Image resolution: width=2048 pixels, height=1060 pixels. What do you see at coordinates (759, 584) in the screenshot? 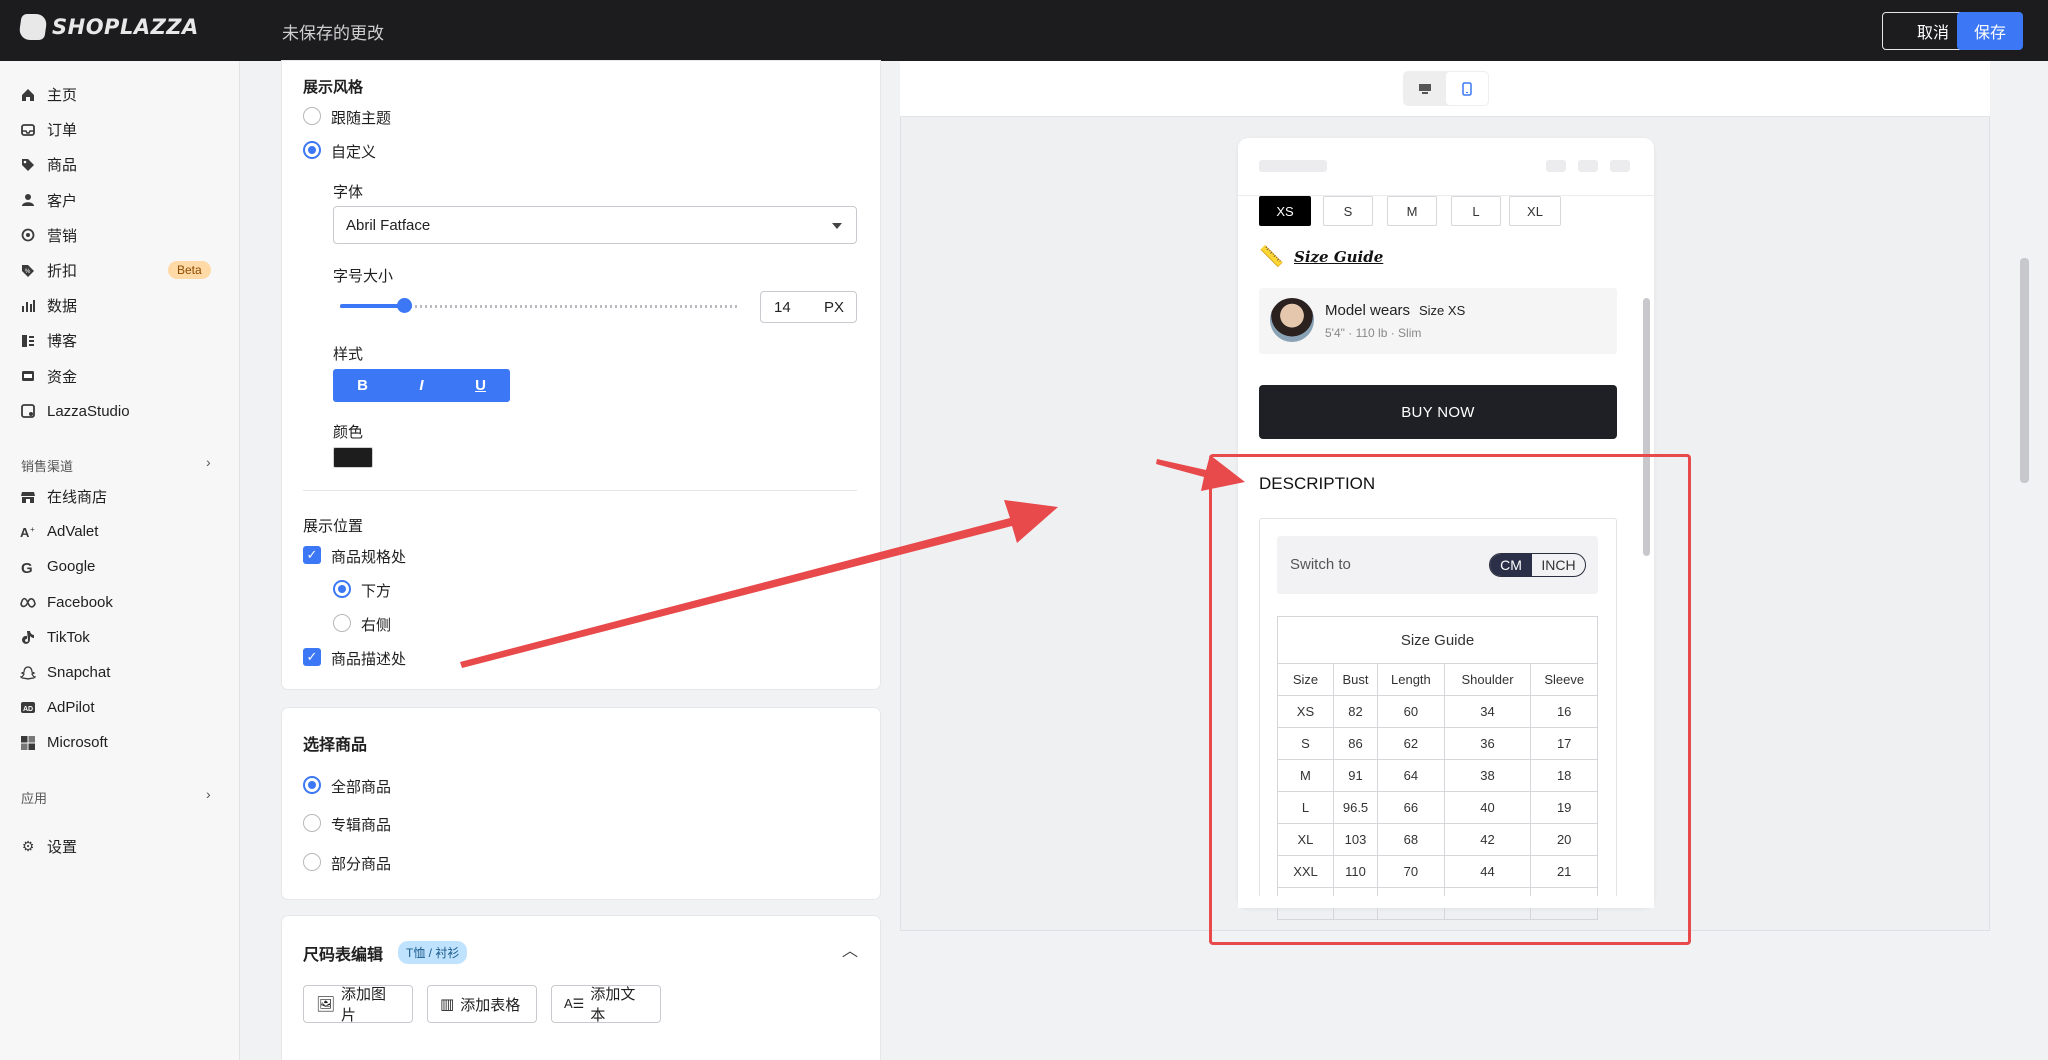
I see `arrow-long` at bounding box center [759, 584].